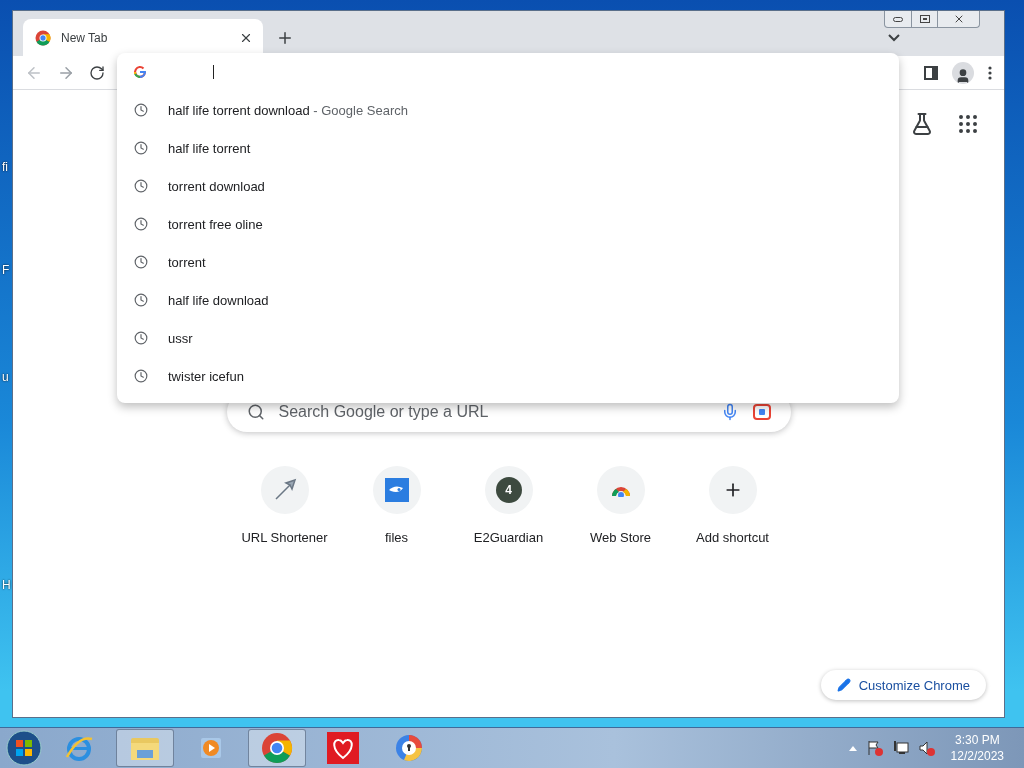 The image size is (1024, 768). I want to click on apps-grid-icon, so click(968, 124).